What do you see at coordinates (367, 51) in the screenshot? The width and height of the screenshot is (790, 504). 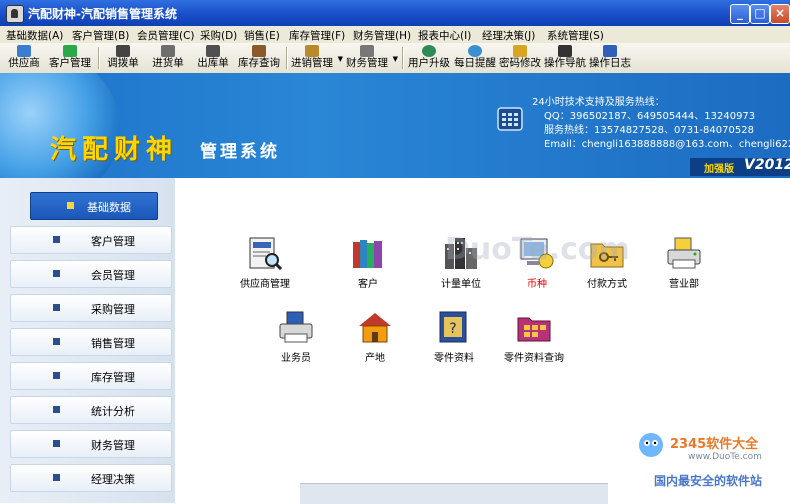 I see `finance-icon` at bounding box center [367, 51].